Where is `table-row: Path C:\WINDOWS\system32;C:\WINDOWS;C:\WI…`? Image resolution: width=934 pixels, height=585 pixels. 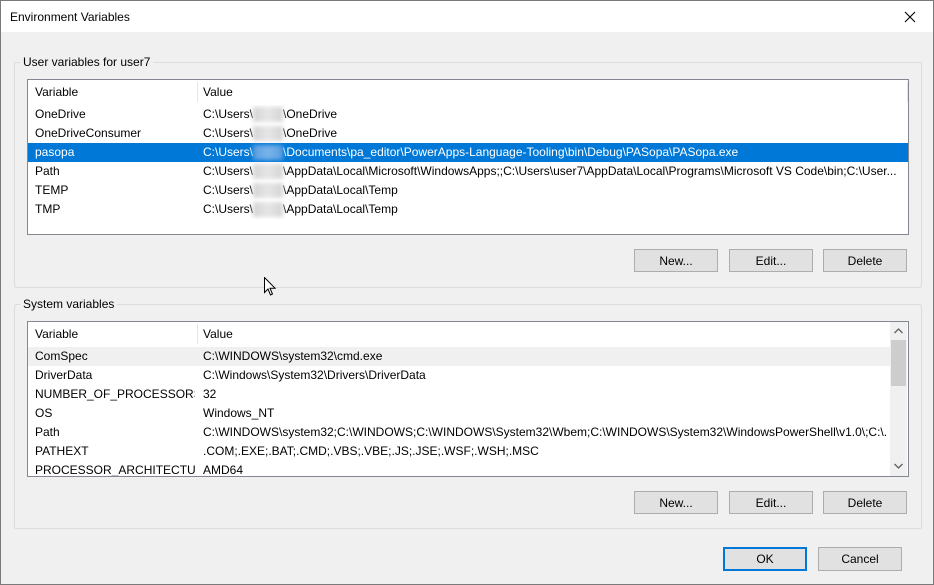
table-row: Path C:\WINDOWS\system32;C:\WINDOWS;C:\WI… is located at coordinates (459, 432).